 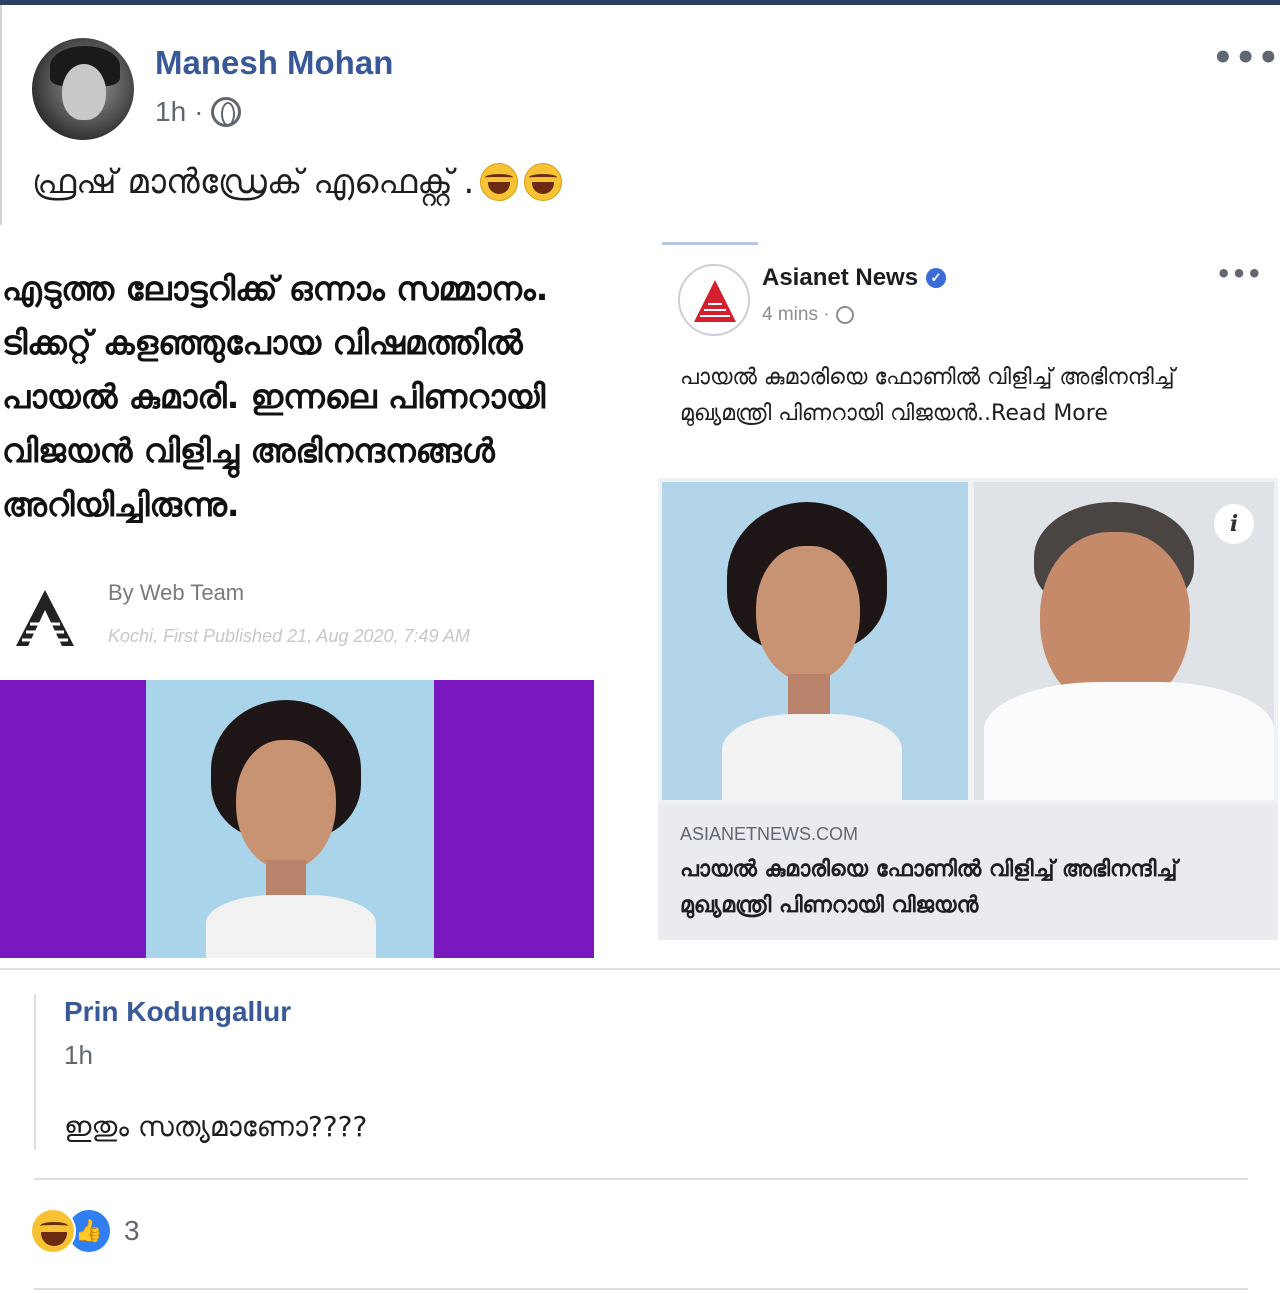 I want to click on post-meta: 1h ·, so click(x=198, y=112).